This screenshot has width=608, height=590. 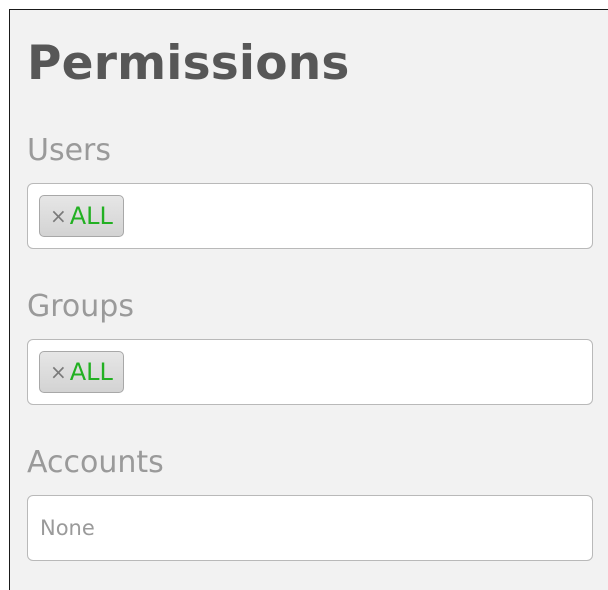 I want to click on groups-tag-all: × ALL, so click(x=81, y=372).